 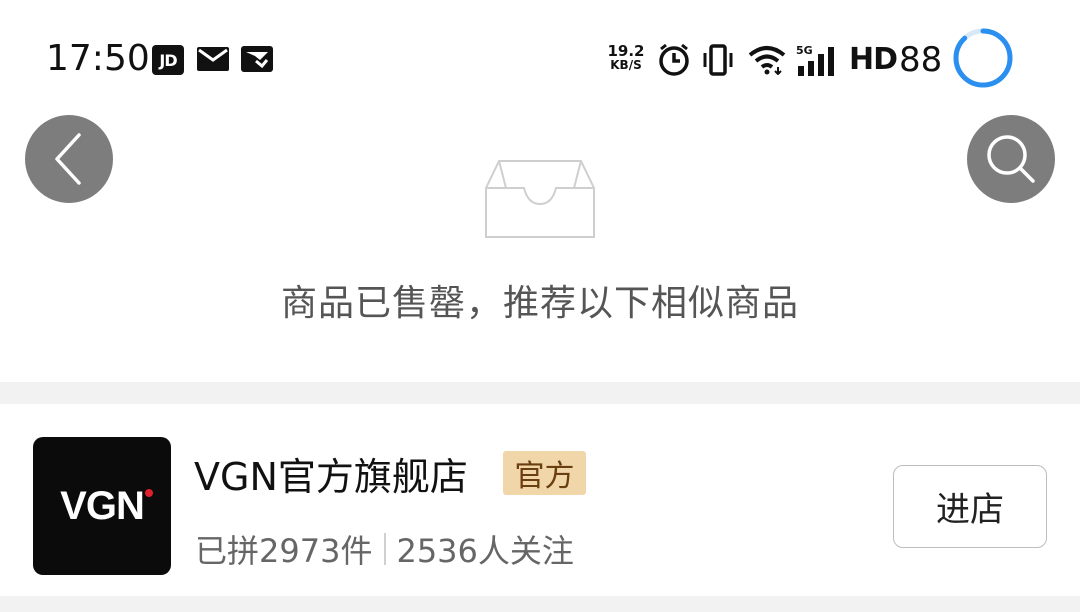 What do you see at coordinates (544, 473) in the screenshot?
I see `official-badge: 官方` at bounding box center [544, 473].